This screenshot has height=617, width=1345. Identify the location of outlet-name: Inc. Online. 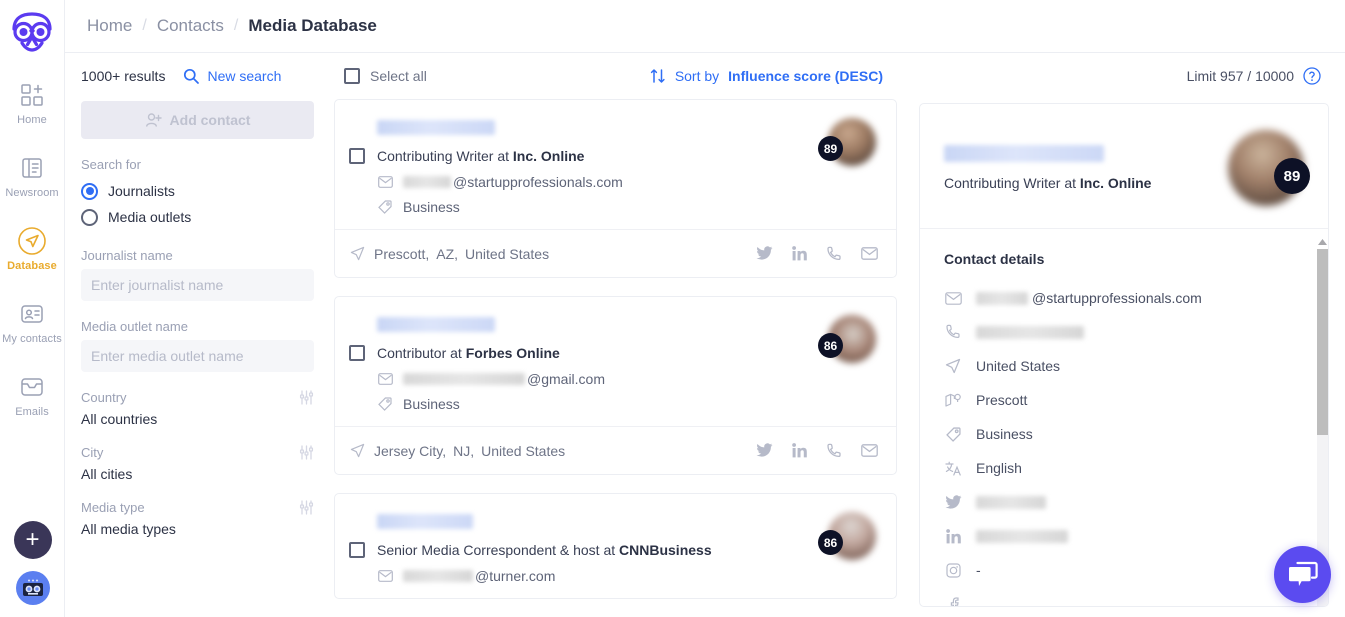
(1115, 183).